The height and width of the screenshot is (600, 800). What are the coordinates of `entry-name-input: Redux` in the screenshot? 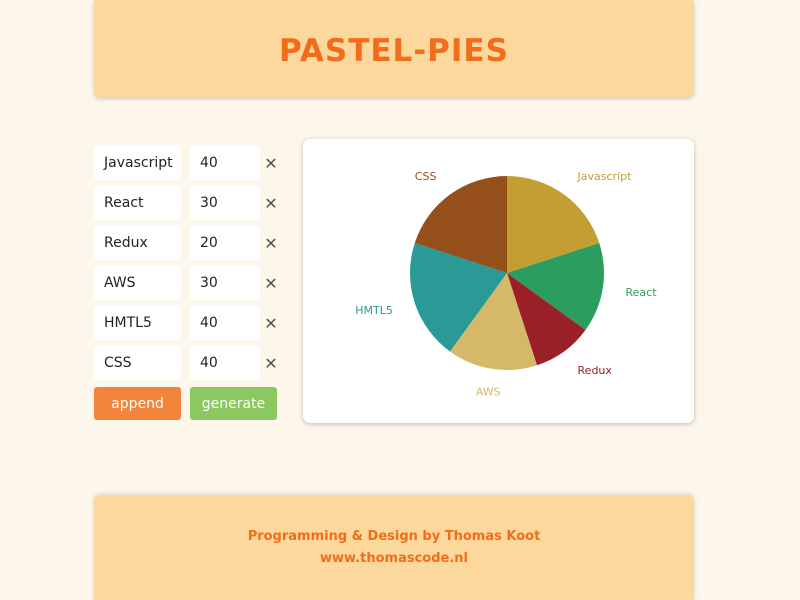 It's located at (137, 243).